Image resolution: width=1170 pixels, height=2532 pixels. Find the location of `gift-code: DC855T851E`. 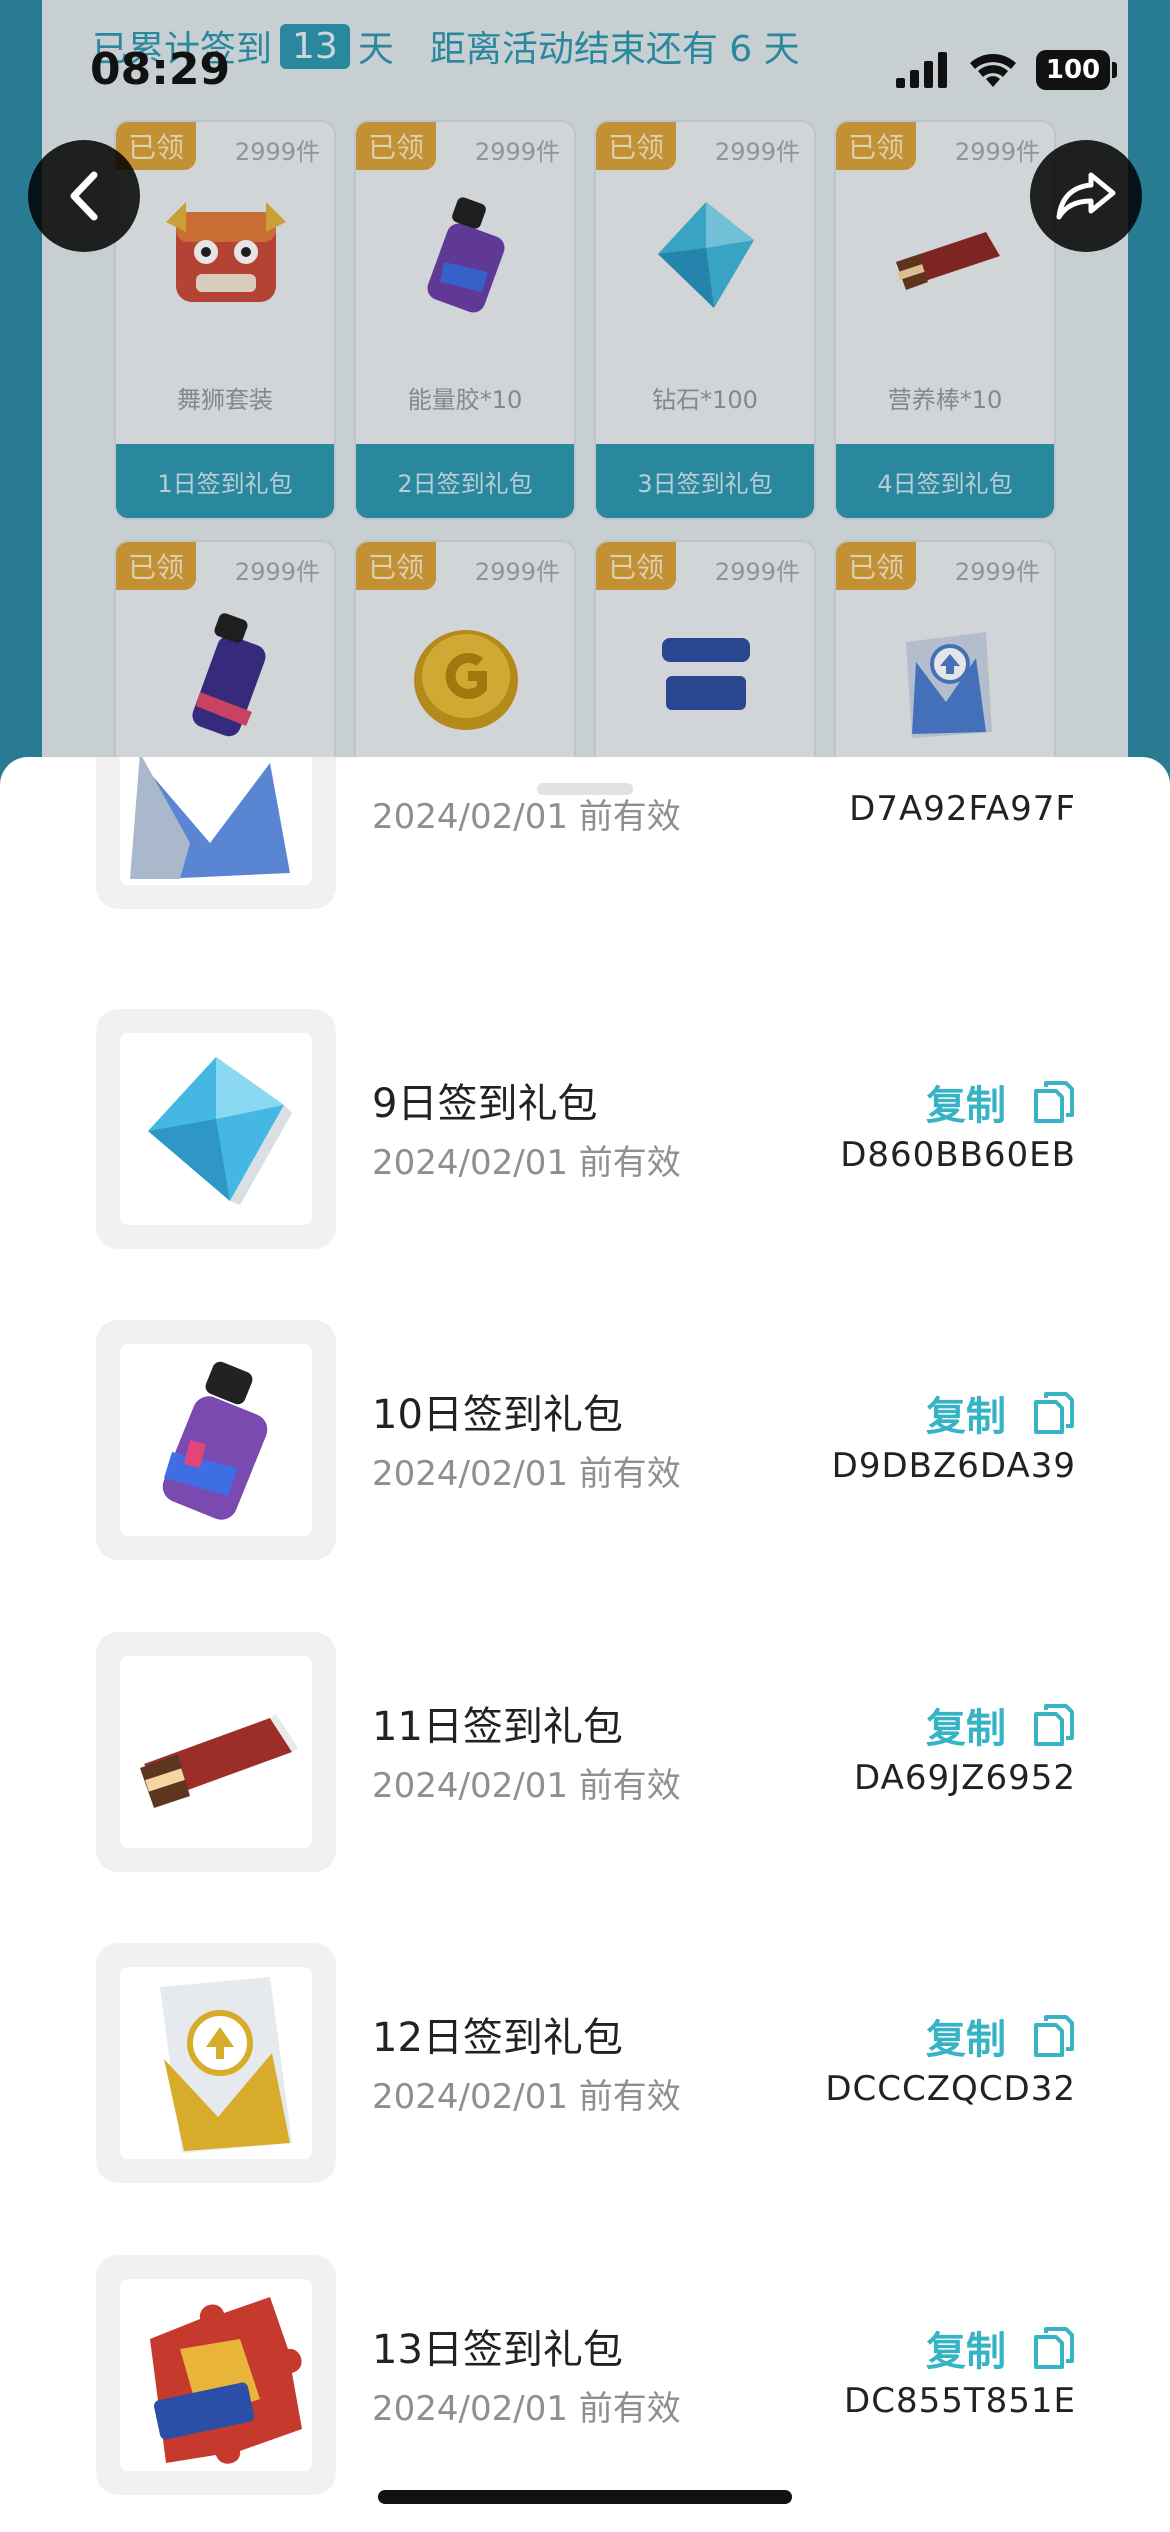

gift-code: DC855T851E is located at coordinates (960, 2401).